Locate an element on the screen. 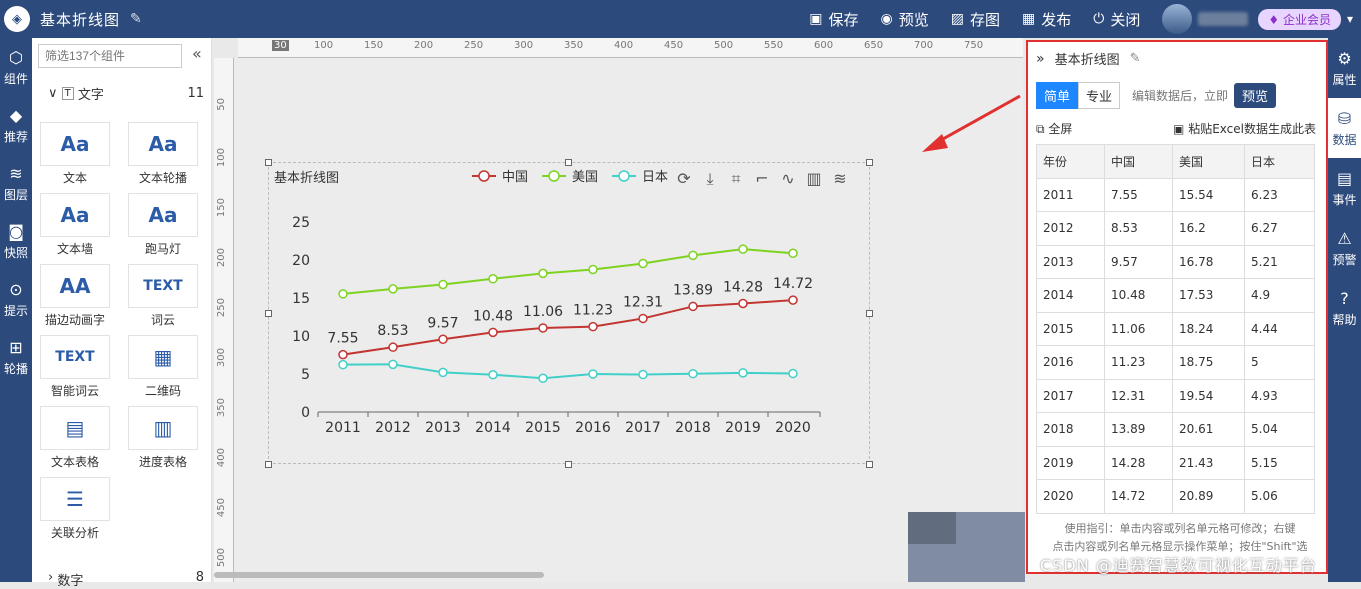 This screenshot has width=1361, height=589. column-header: 年份 is located at coordinates (1070, 161).